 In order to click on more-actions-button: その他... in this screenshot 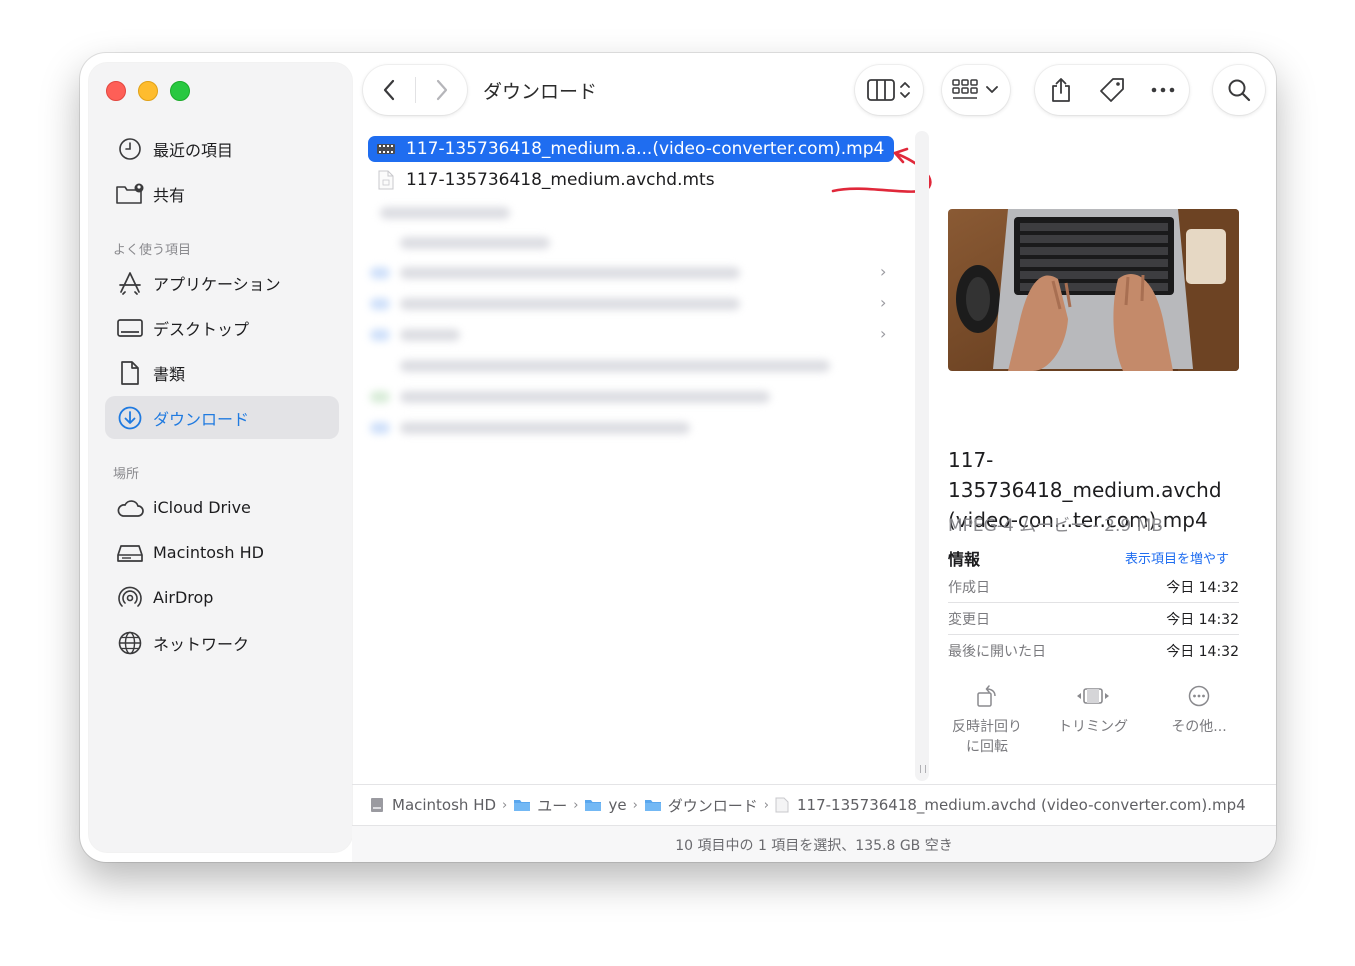, I will do `click(1199, 709)`.